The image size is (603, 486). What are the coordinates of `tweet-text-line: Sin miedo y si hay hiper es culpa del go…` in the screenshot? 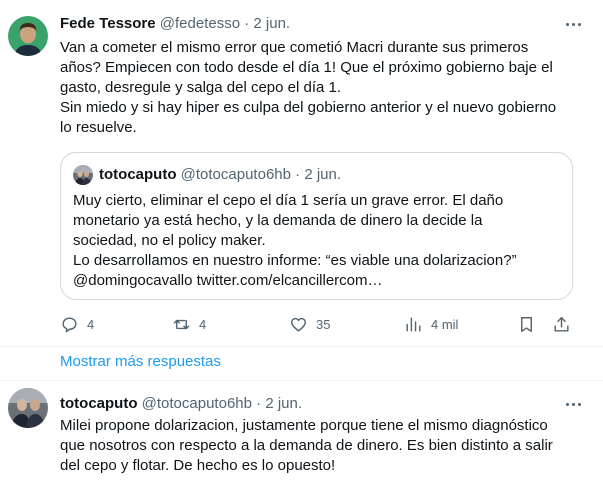 It's located at (308, 107).